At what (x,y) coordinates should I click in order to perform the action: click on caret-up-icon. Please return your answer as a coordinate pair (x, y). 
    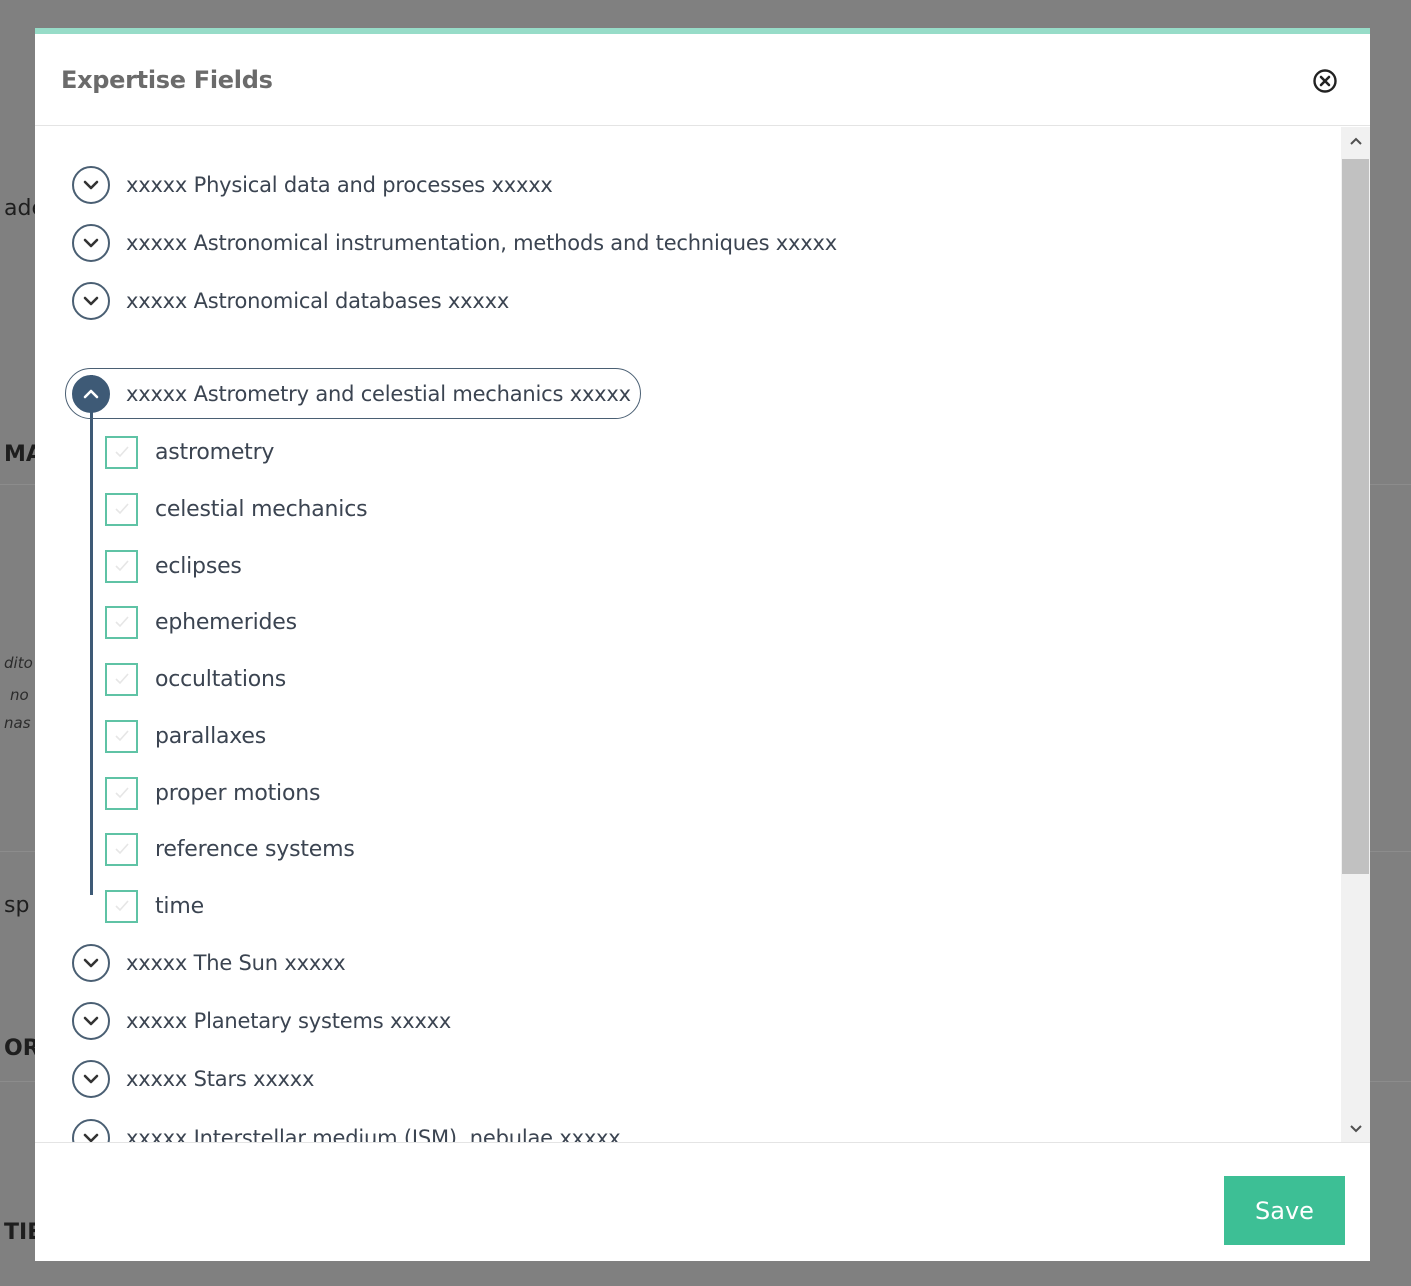
    Looking at the image, I should click on (1355, 141).